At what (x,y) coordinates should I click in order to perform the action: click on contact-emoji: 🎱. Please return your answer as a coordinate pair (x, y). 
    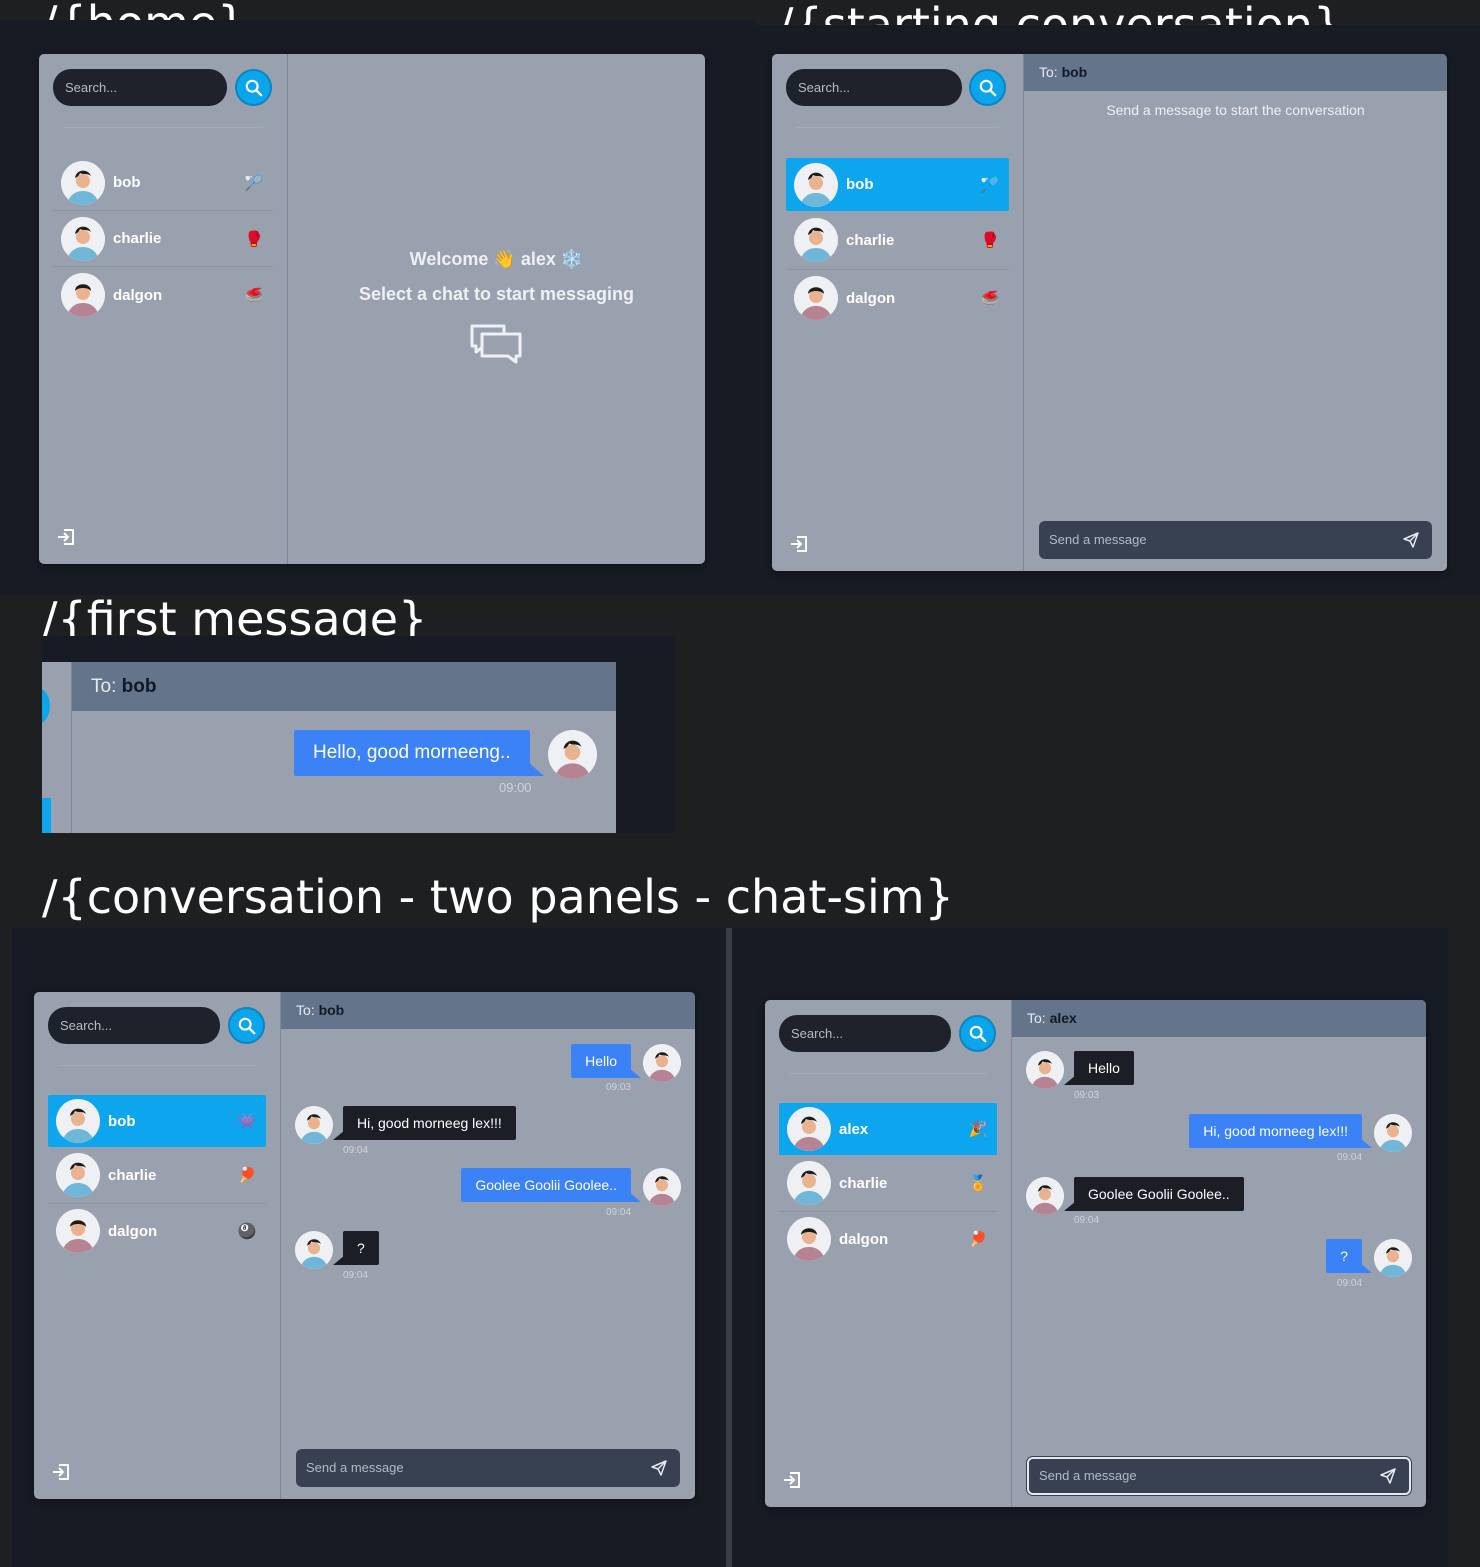
    Looking at the image, I should click on (247, 1231).